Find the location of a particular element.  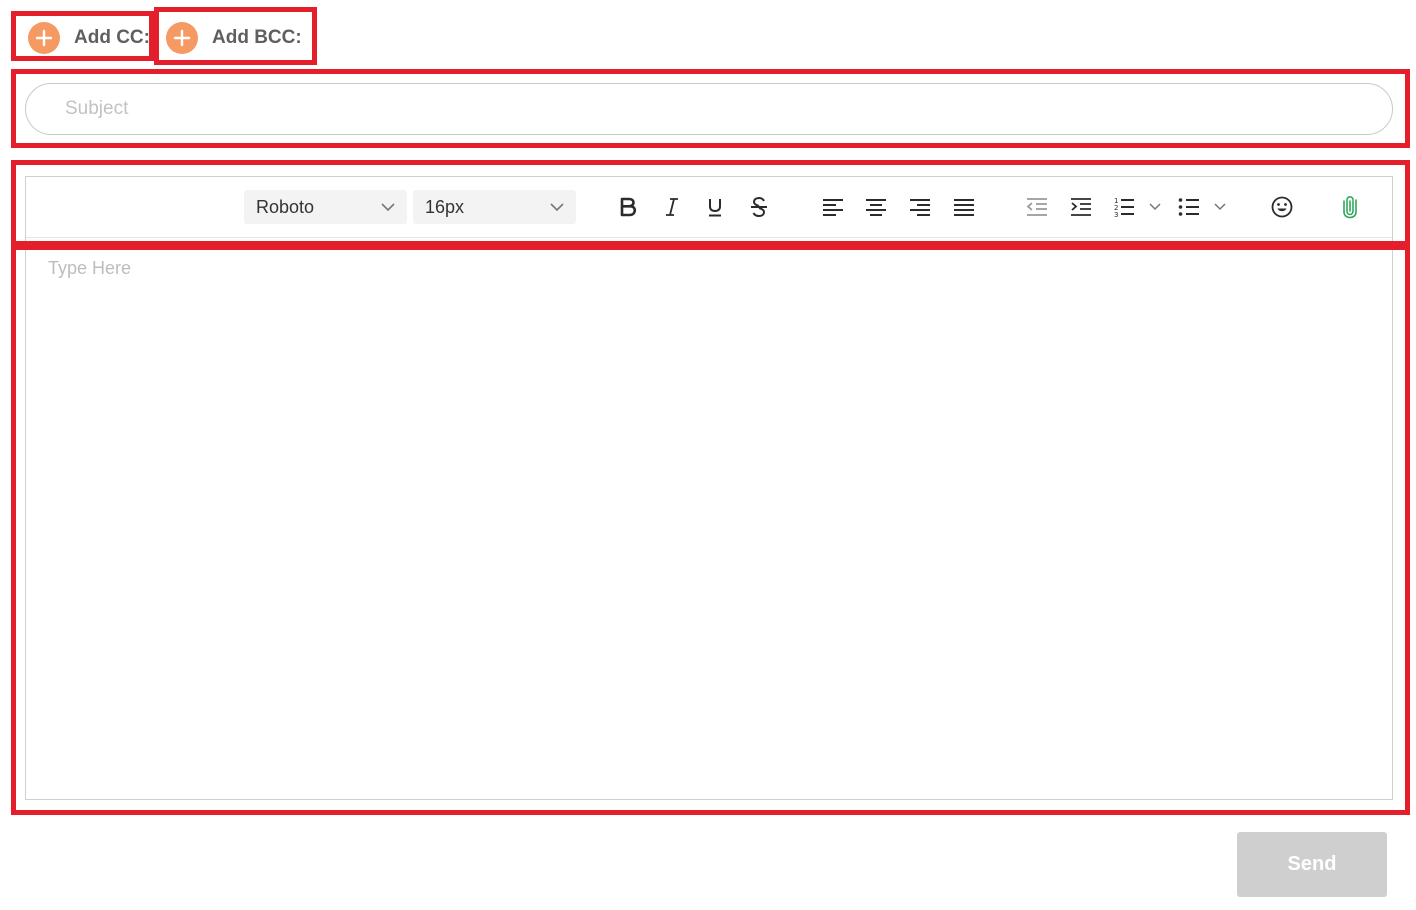

bold-icon is located at coordinates (628, 207).